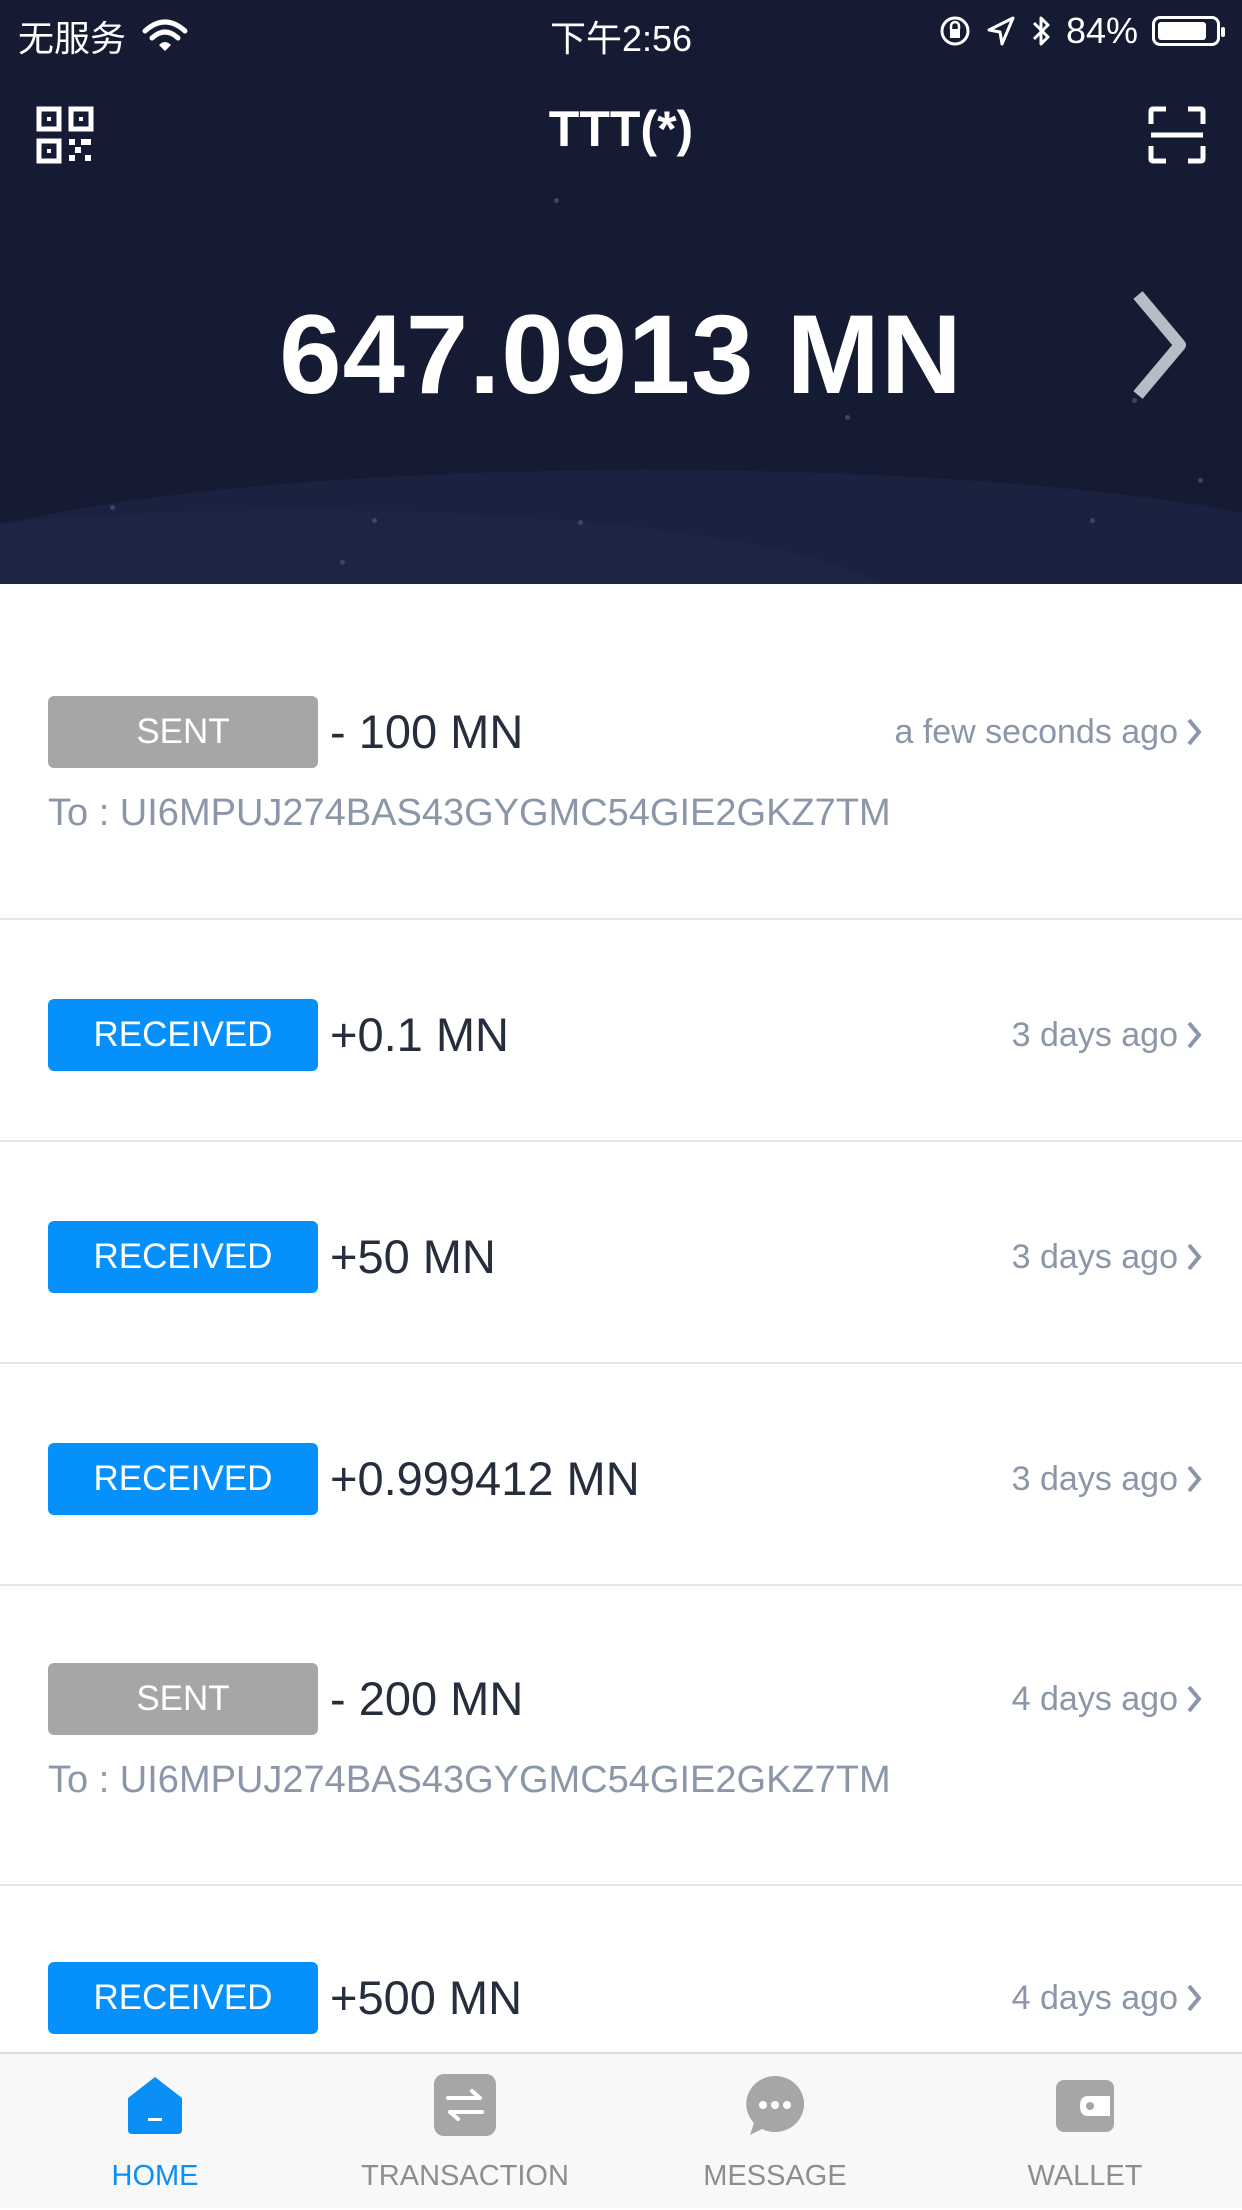 This screenshot has width=1242, height=2210. Describe the element at coordinates (621, 1031) in the screenshot. I see `transaction-row: RECEIVED +0.1 MN 3 days ago` at that location.